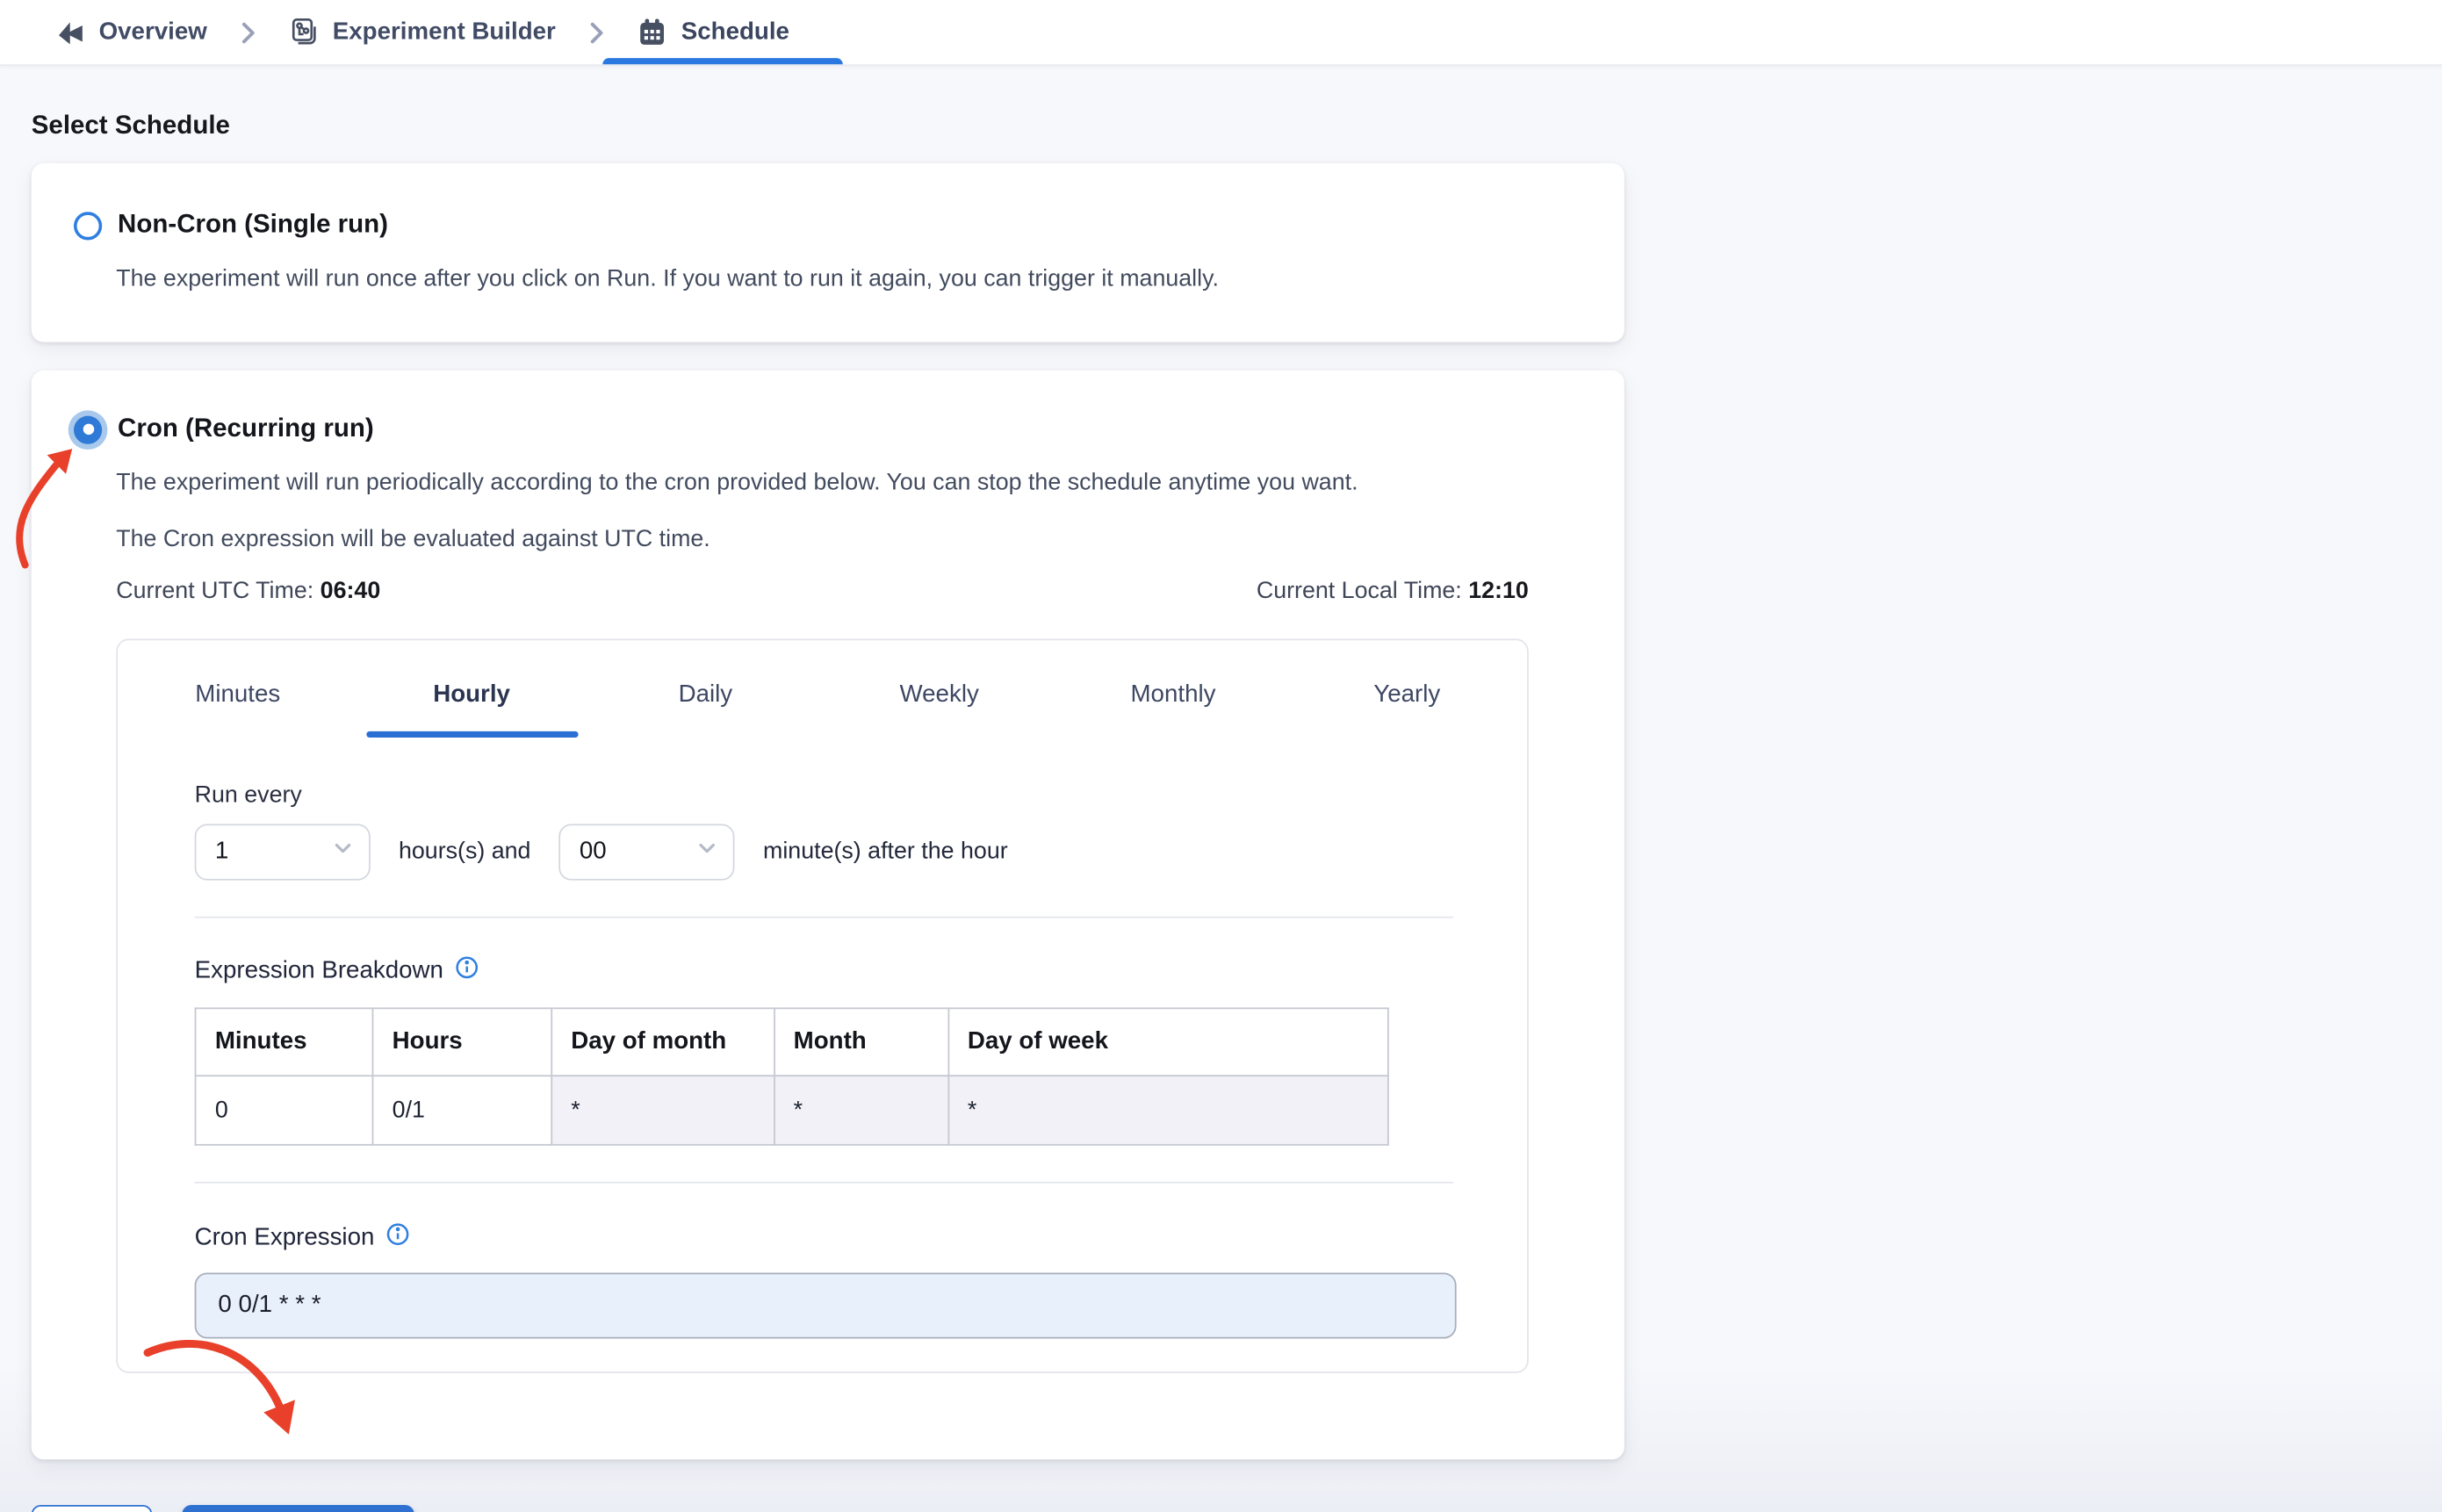 This screenshot has width=2442, height=1512. Describe the element at coordinates (1498, 590) in the screenshot. I see `local-time-value: 12:10` at that location.